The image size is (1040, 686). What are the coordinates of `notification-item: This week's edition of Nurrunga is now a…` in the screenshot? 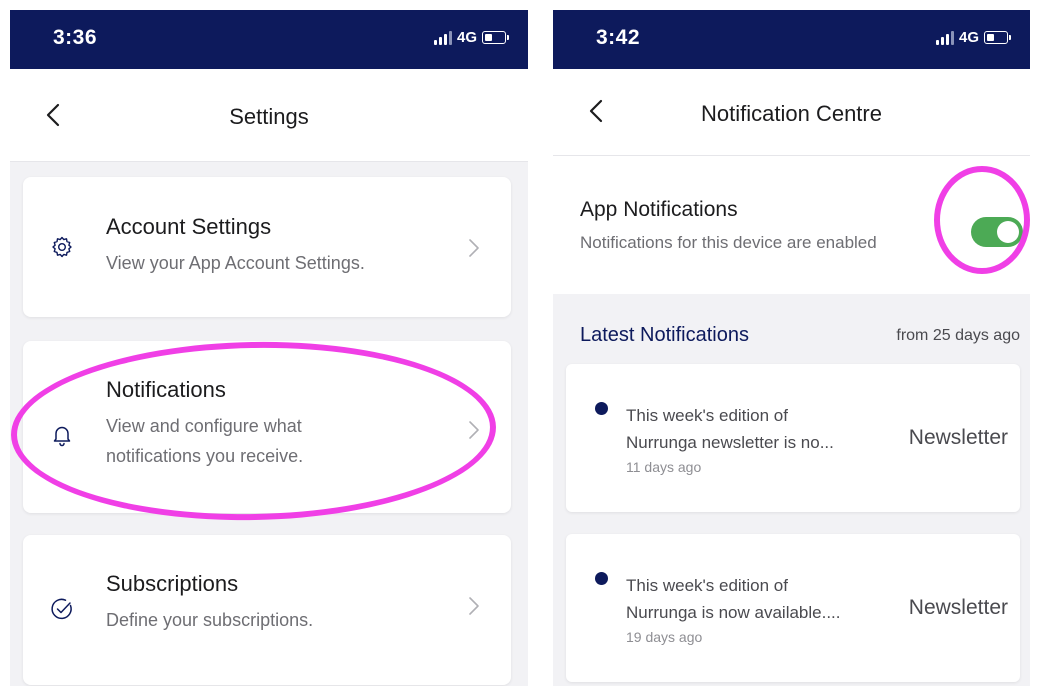 It's located at (793, 608).